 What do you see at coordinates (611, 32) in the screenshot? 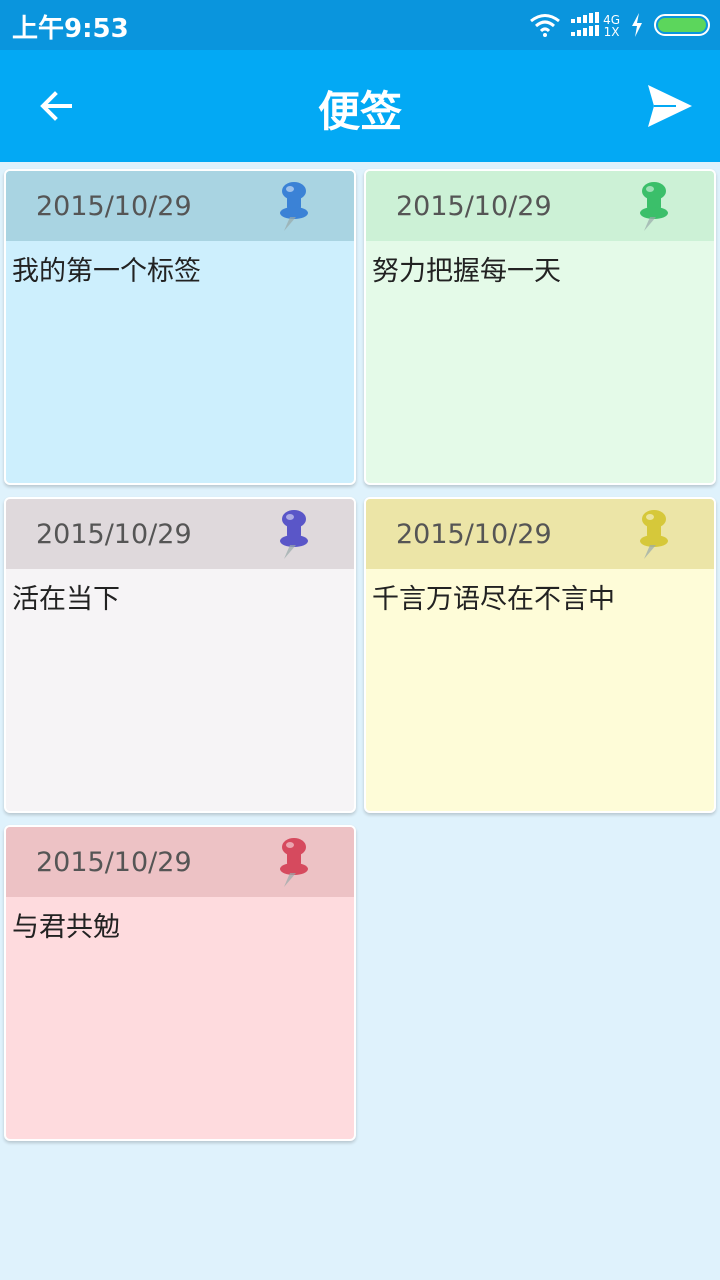
I see `network-type-bottom: 1X` at bounding box center [611, 32].